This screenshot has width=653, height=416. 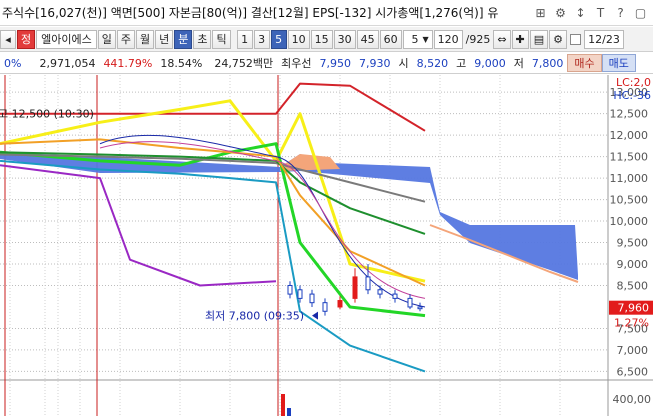 I want to click on grid-icon: ⊞, so click(x=540, y=12).